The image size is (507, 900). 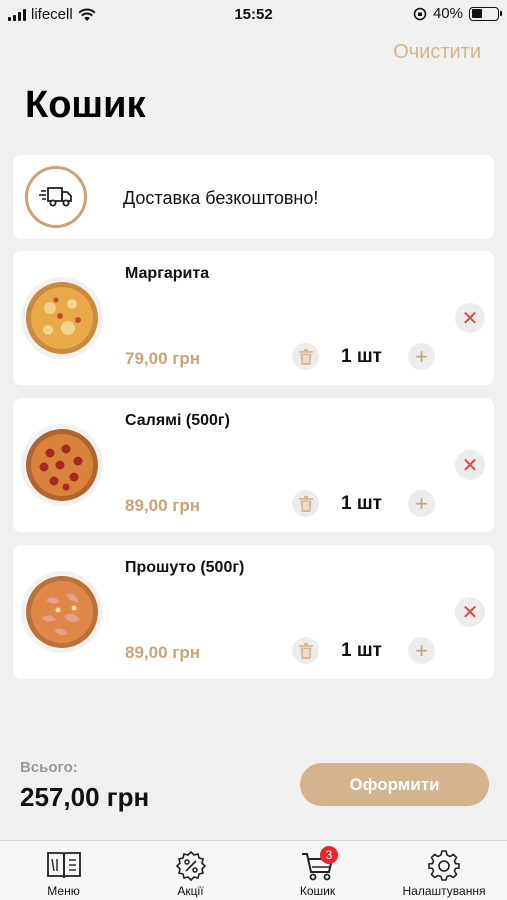 What do you see at coordinates (437, 52) in the screenshot?
I see `clear-cart-button: Очистити` at bounding box center [437, 52].